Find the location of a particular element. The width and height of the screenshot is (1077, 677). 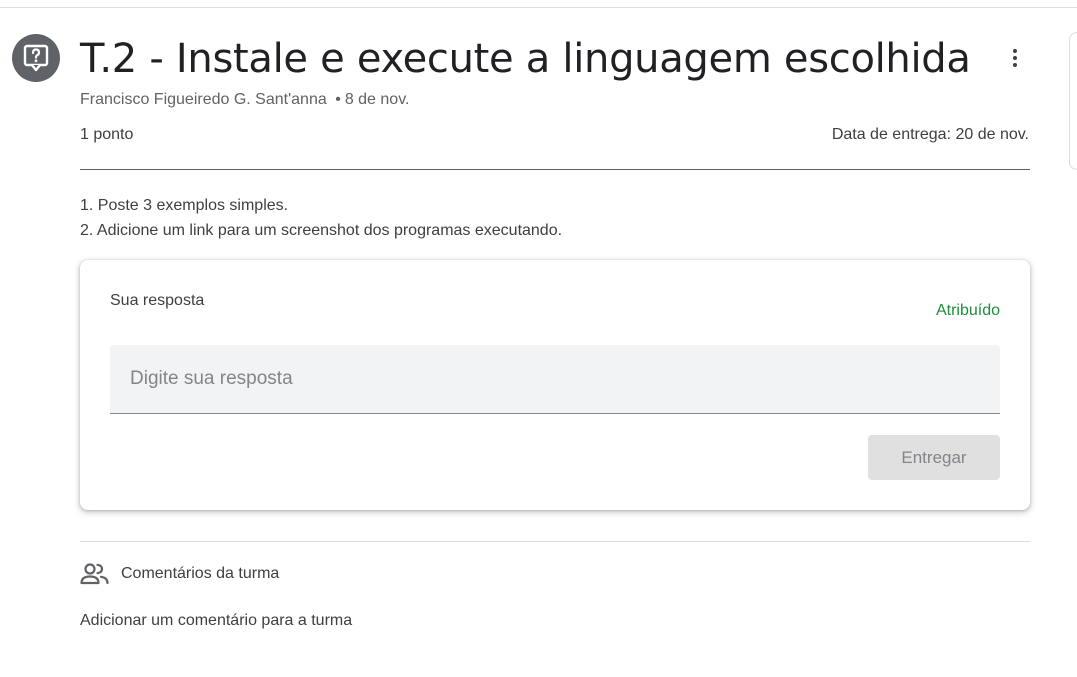

question-icon is located at coordinates (36, 58).